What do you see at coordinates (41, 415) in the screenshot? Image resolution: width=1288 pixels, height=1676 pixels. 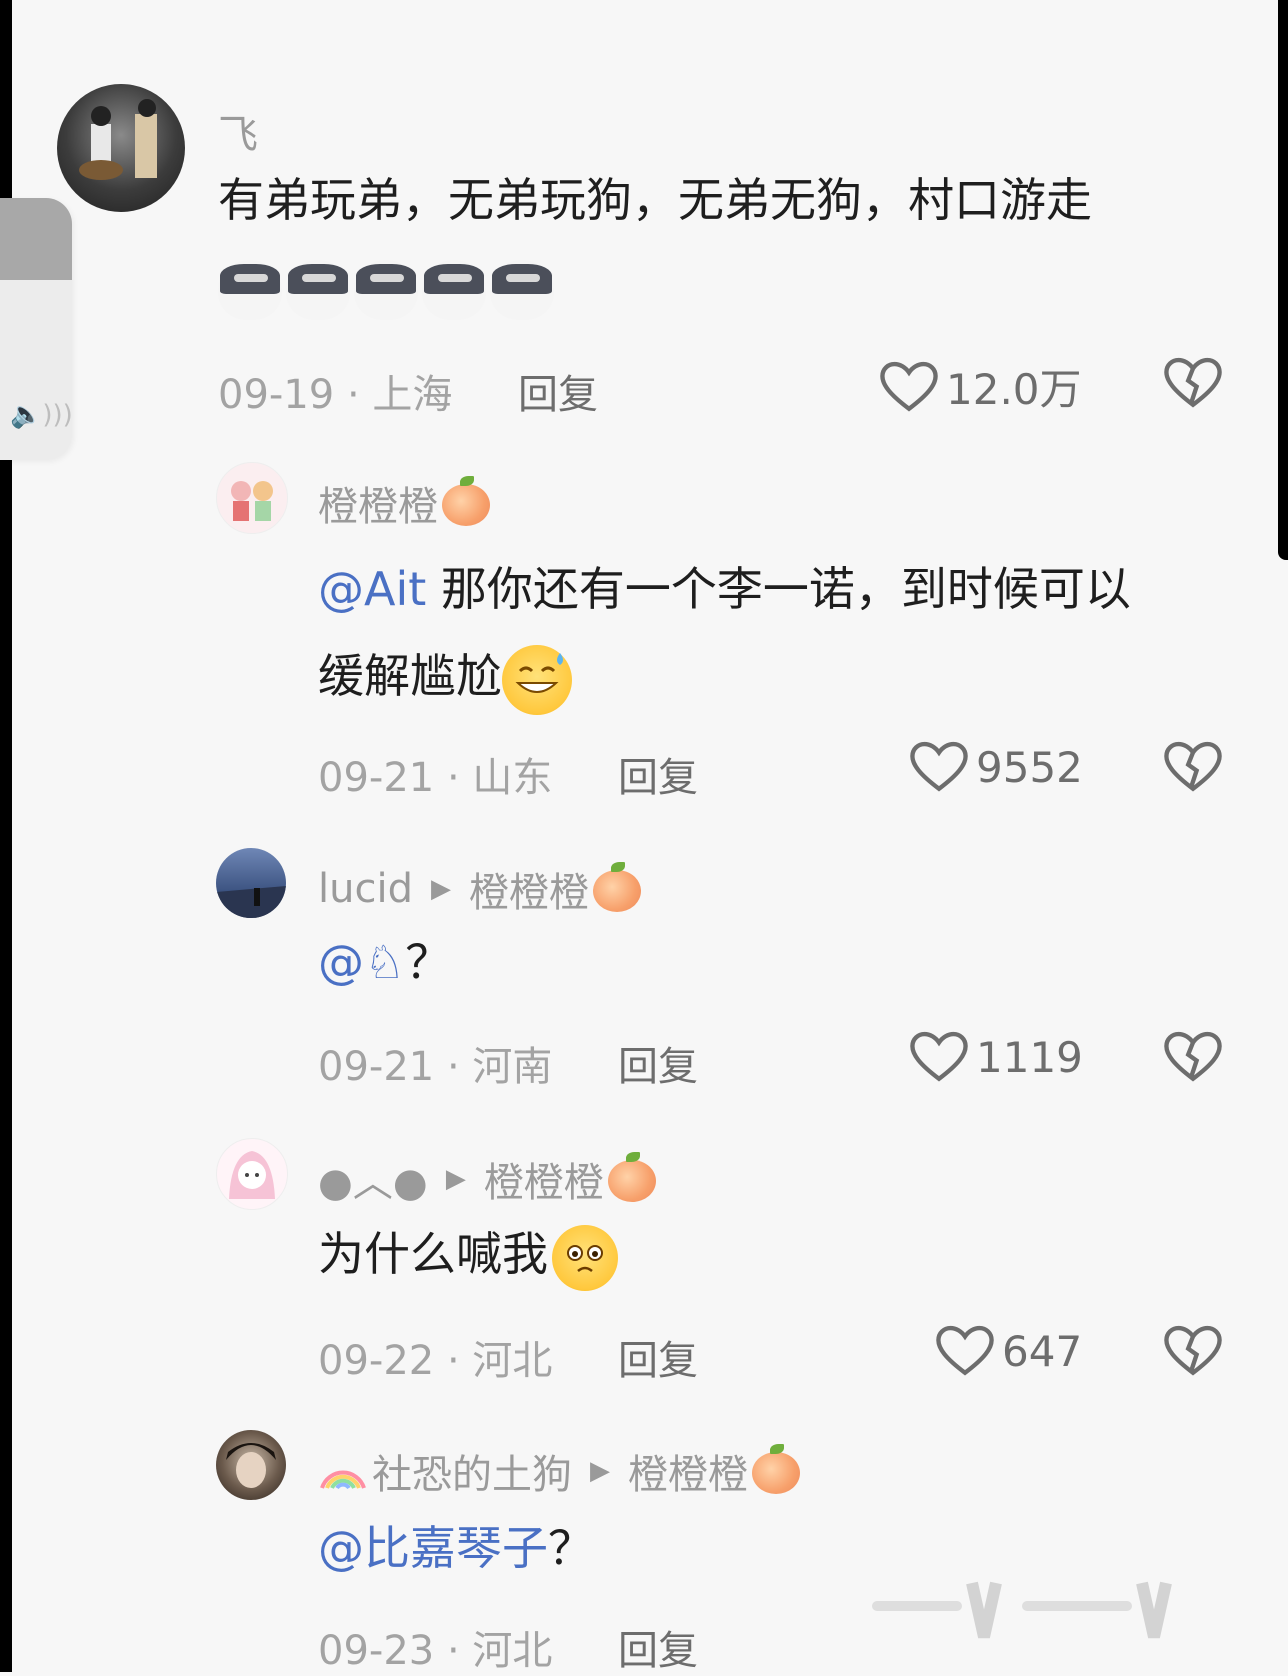 I see `speaker-icon: 🔈)))` at bounding box center [41, 415].